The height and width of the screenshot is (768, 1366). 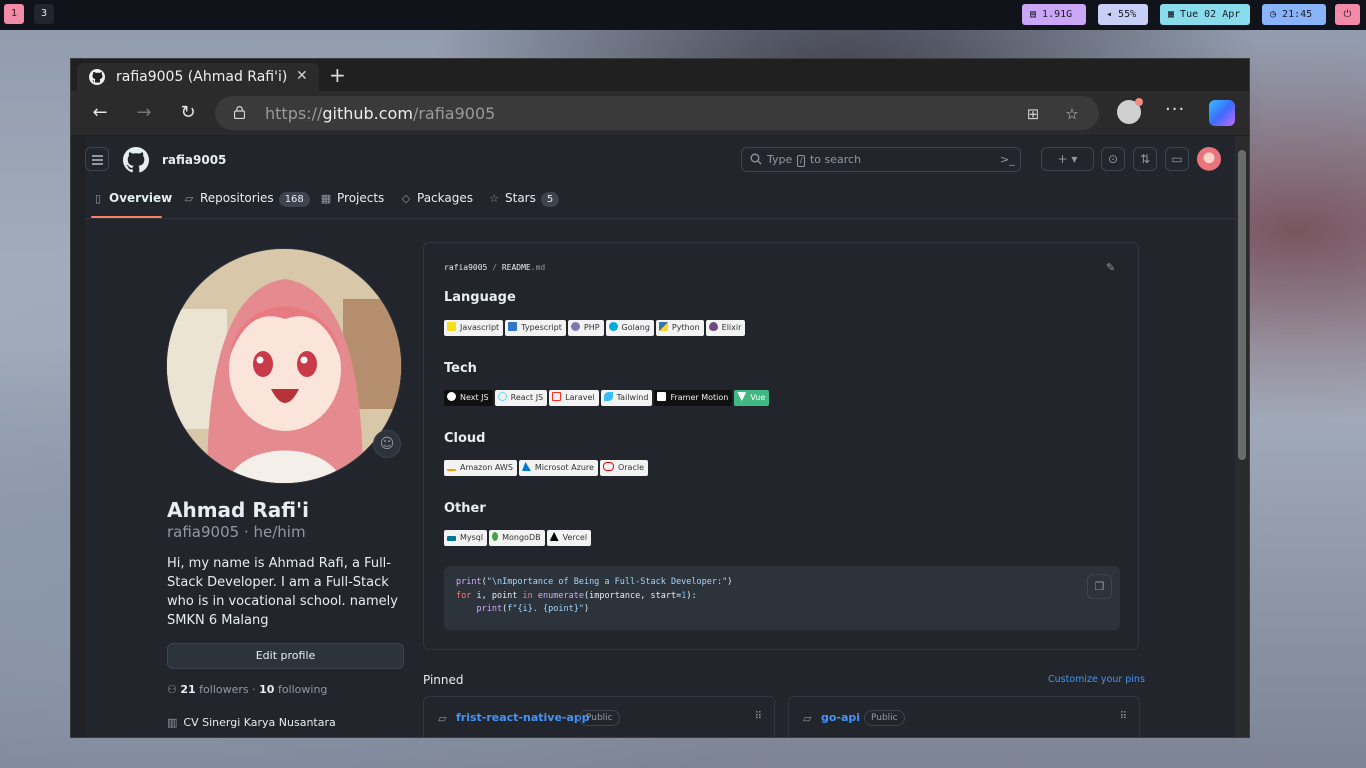 I want to click on edit-readme-pencil-icon: ✎, so click(x=1110, y=267).